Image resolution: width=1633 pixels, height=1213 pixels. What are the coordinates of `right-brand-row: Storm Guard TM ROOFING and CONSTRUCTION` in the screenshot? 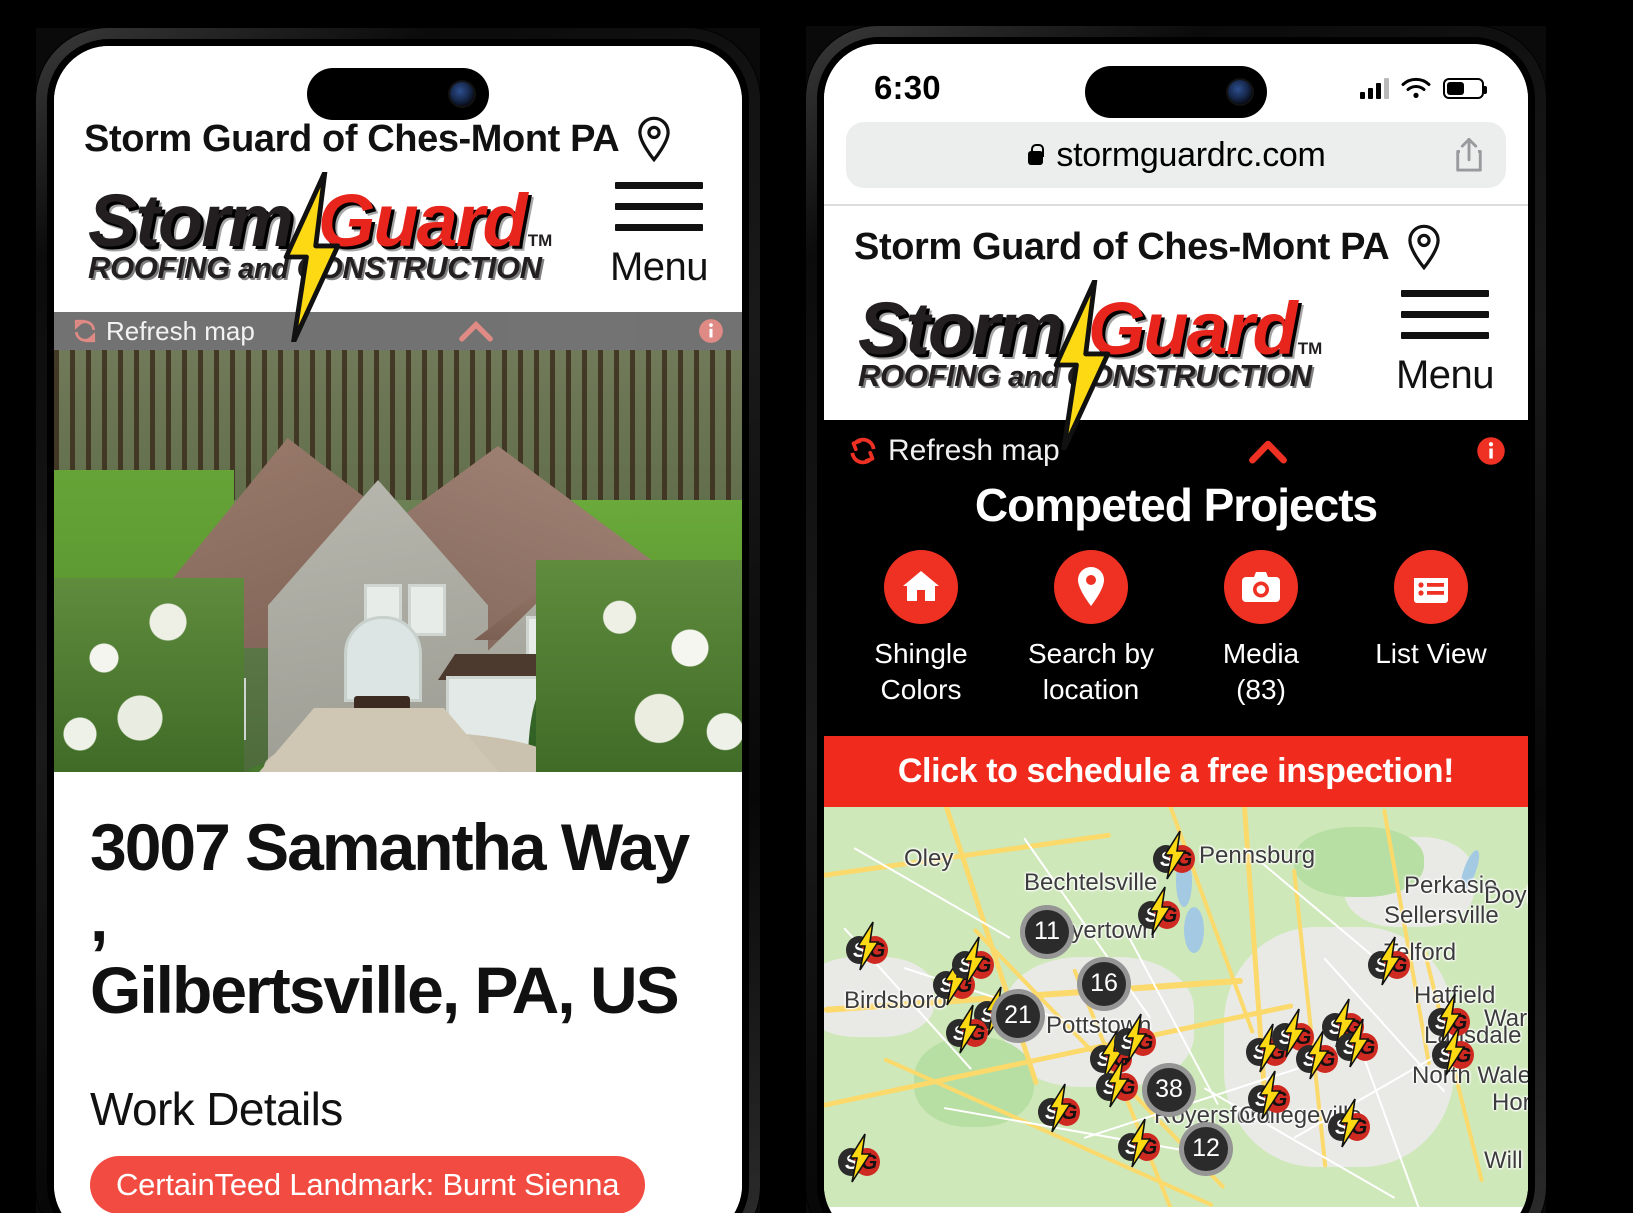 It's located at (1176, 365).